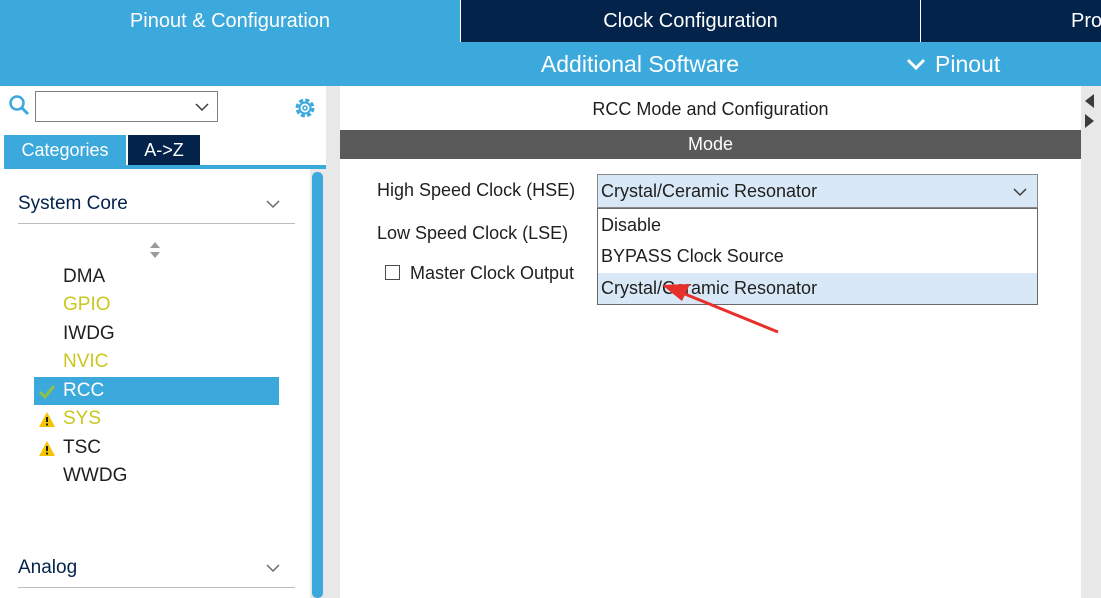  I want to click on section-system-core: System Core, so click(156, 204).